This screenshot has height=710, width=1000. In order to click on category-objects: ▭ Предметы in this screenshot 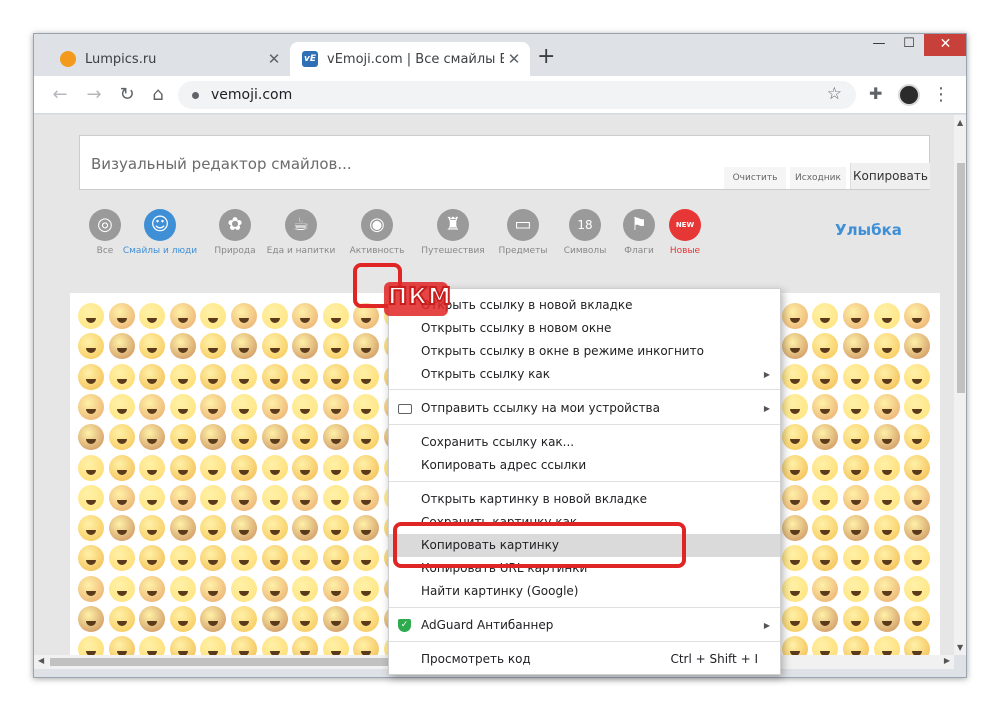, I will do `click(523, 242)`.